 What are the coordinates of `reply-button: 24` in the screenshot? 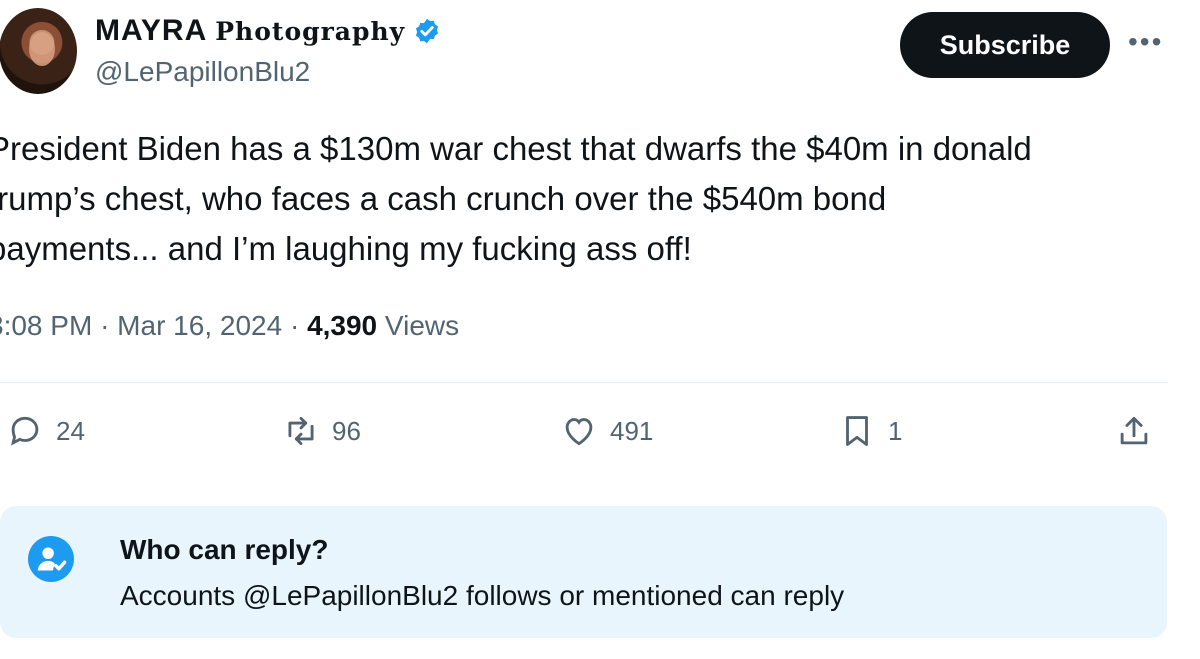 It's located at (45, 431).